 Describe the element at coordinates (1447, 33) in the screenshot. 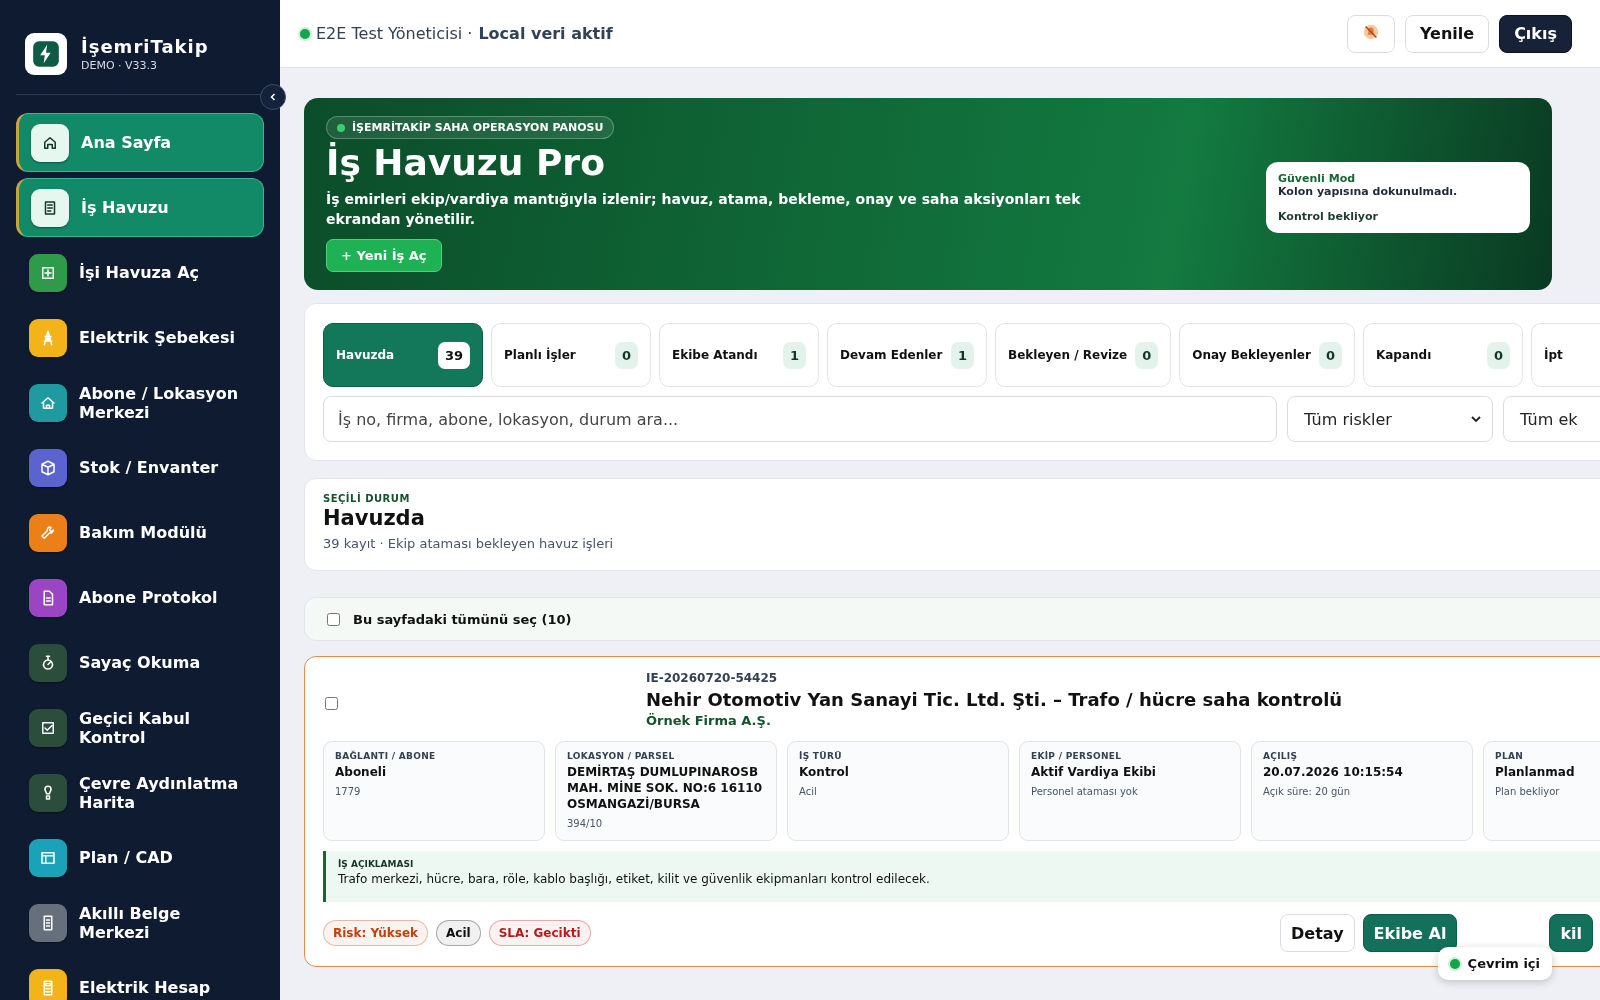

I see `refresh-button: Yenile` at that location.